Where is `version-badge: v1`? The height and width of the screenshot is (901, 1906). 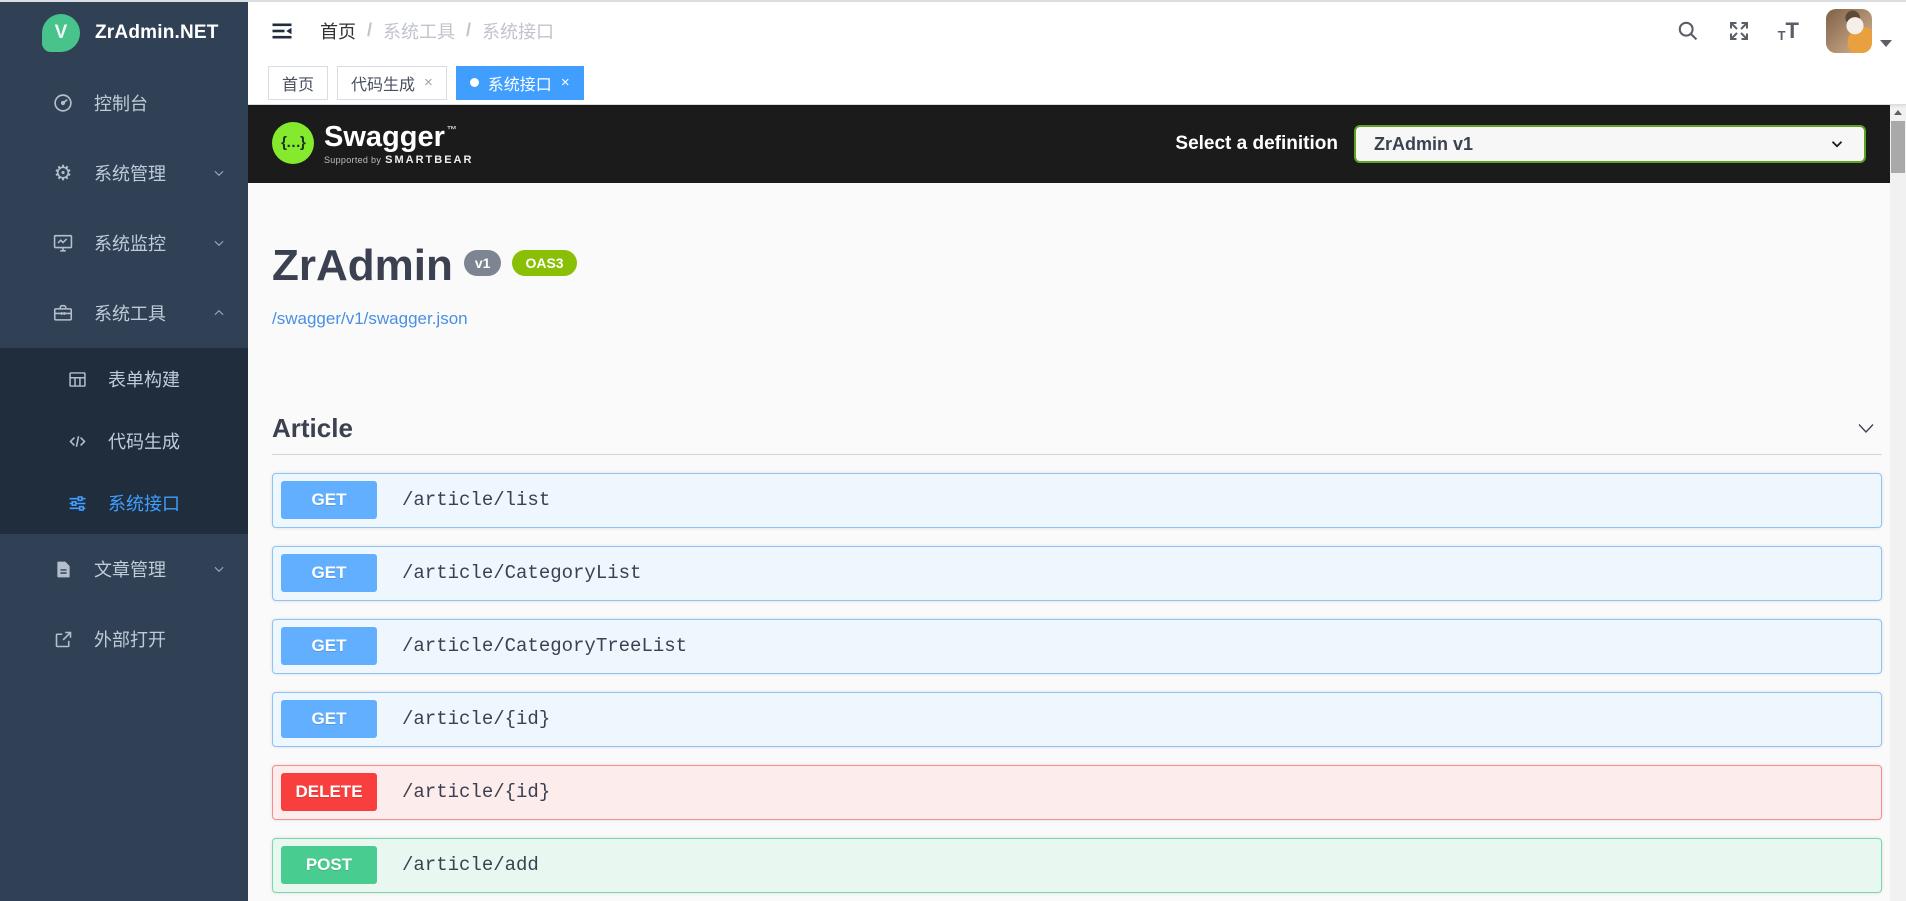 version-badge: v1 is located at coordinates (482, 263).